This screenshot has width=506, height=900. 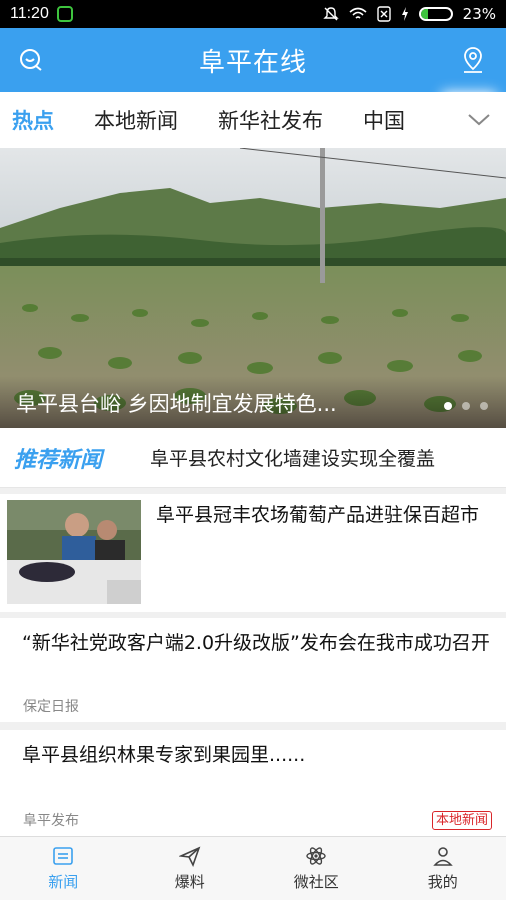 I want to click on nav-report: 爆料, so click(x=190, y=868).